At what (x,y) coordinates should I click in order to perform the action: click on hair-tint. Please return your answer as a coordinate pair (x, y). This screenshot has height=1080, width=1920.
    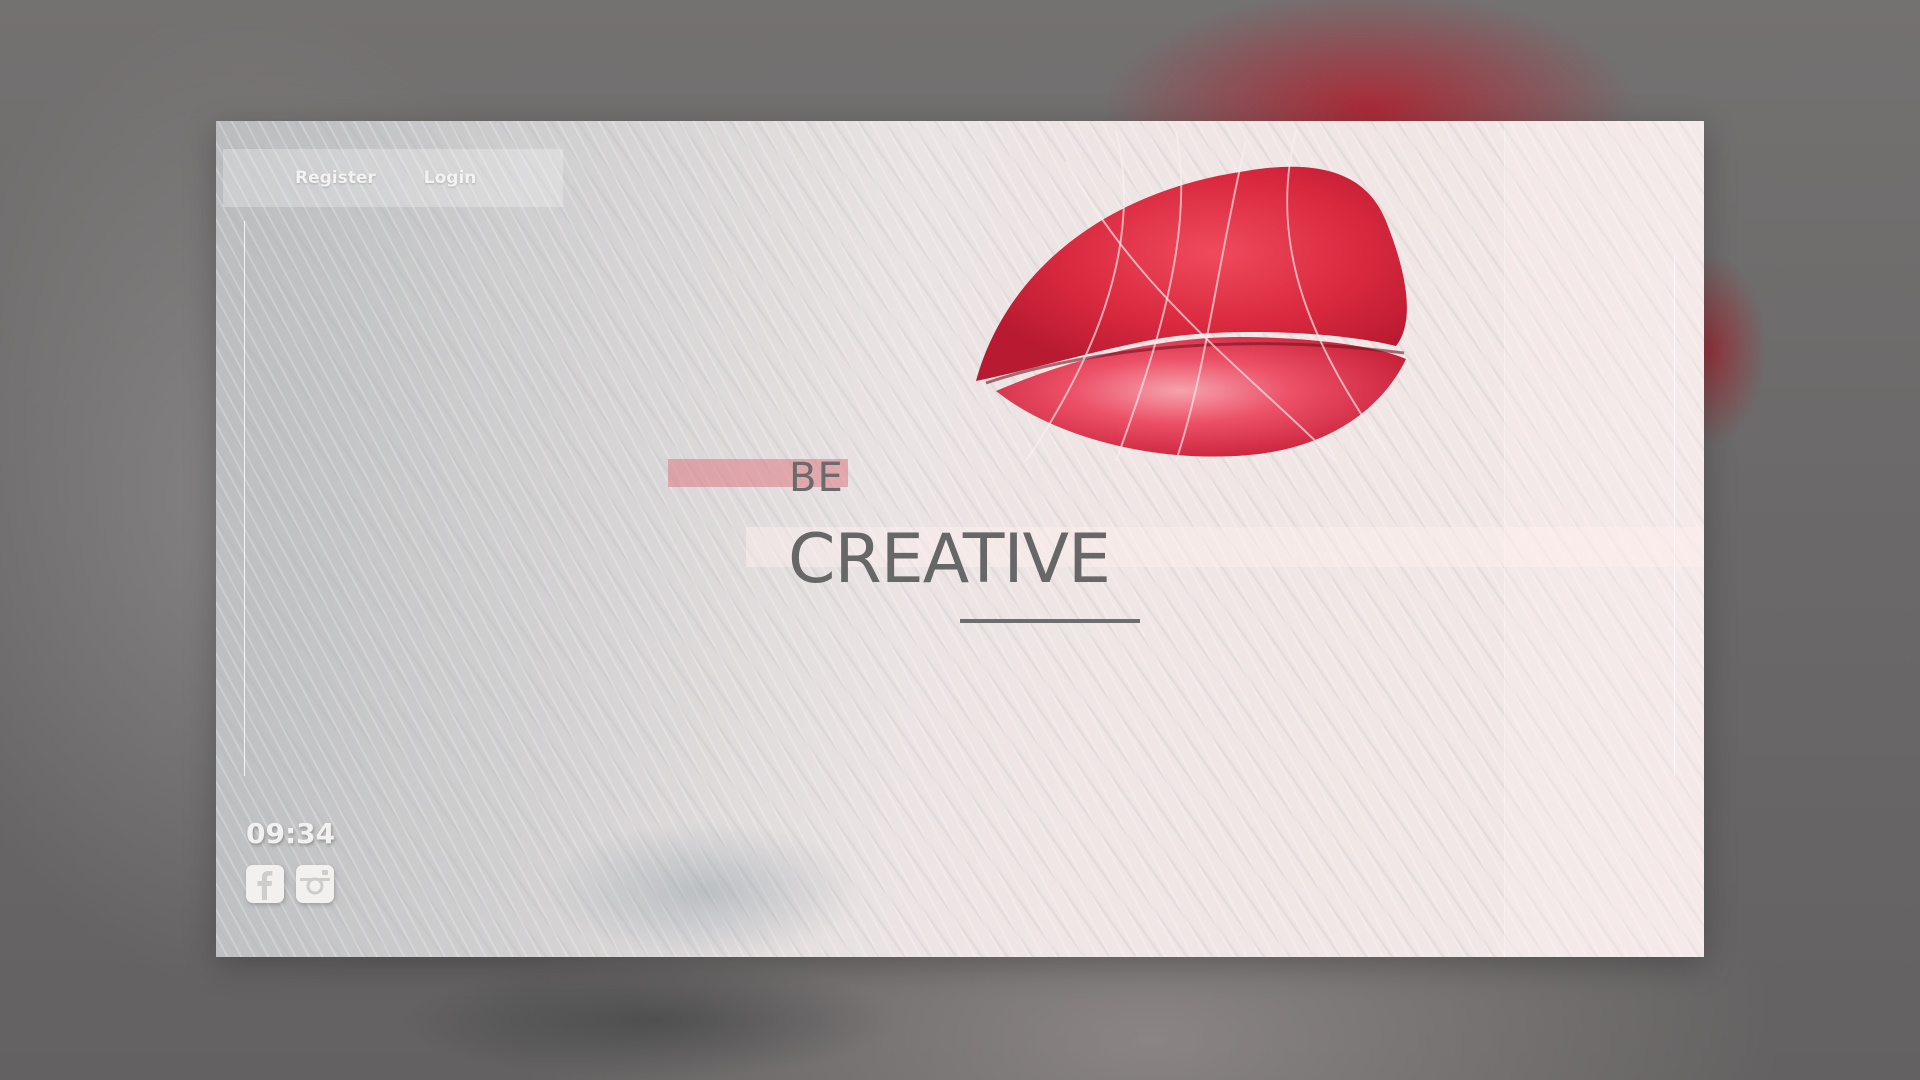
    Looking at the image, I should click on (706, 889).